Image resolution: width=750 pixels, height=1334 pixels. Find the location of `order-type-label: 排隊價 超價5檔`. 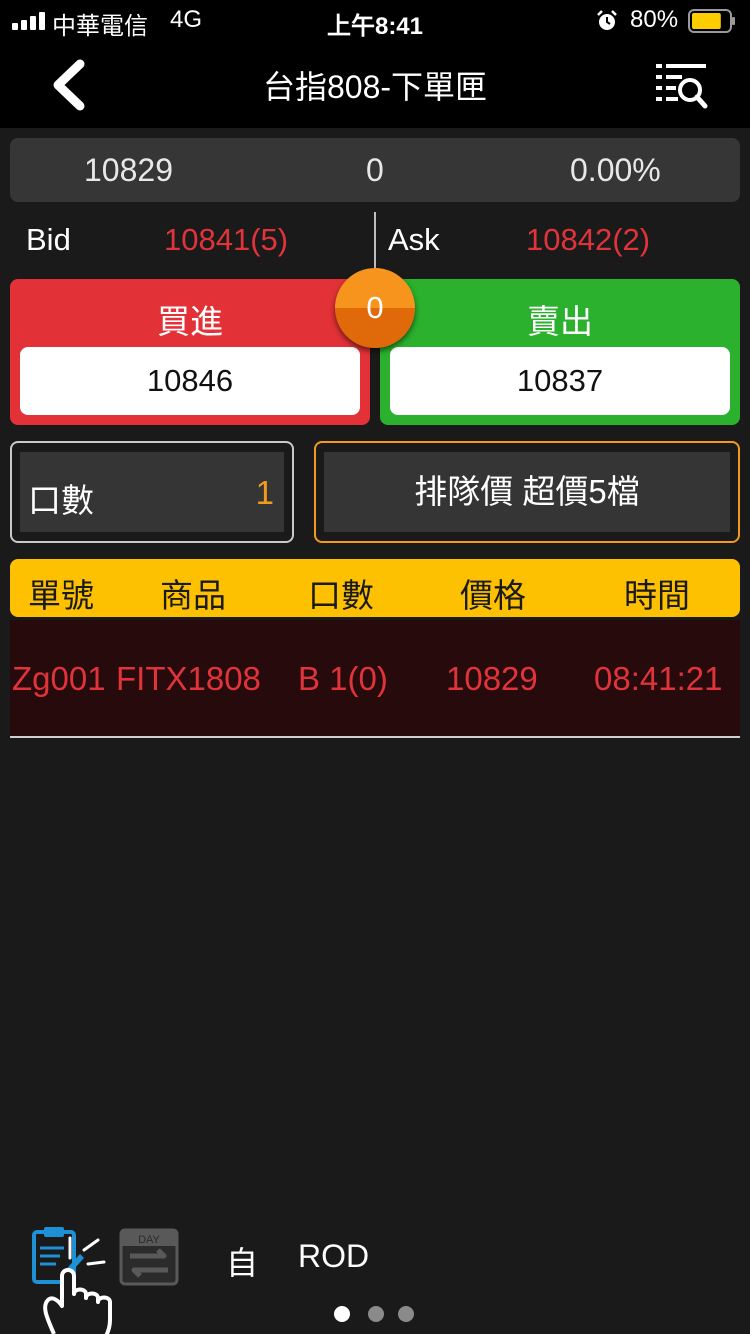

order-type-label: 排隊價 超價5檔 is located at coordinates (527, 492).